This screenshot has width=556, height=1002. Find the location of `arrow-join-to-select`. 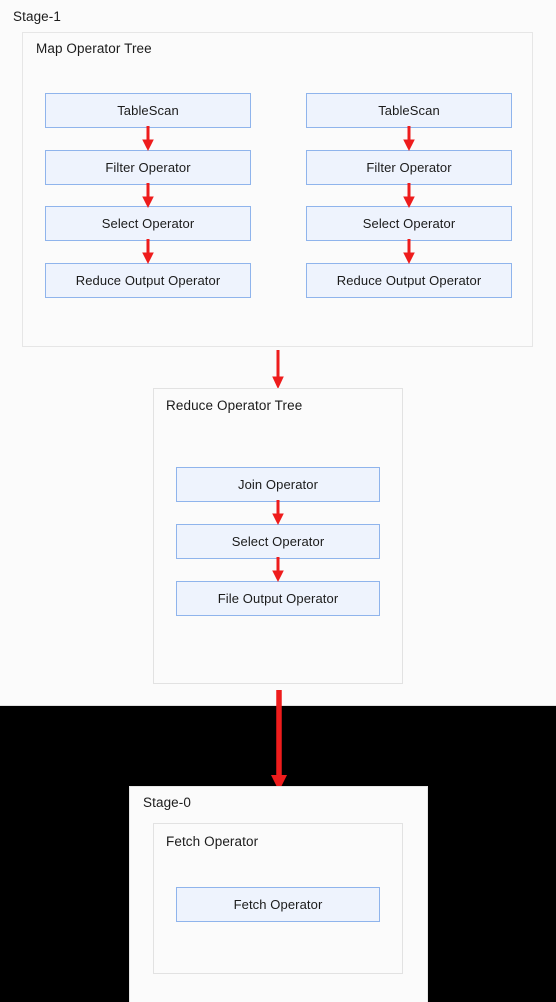

arrow-join-to-select is located at coordinates (278, 512).